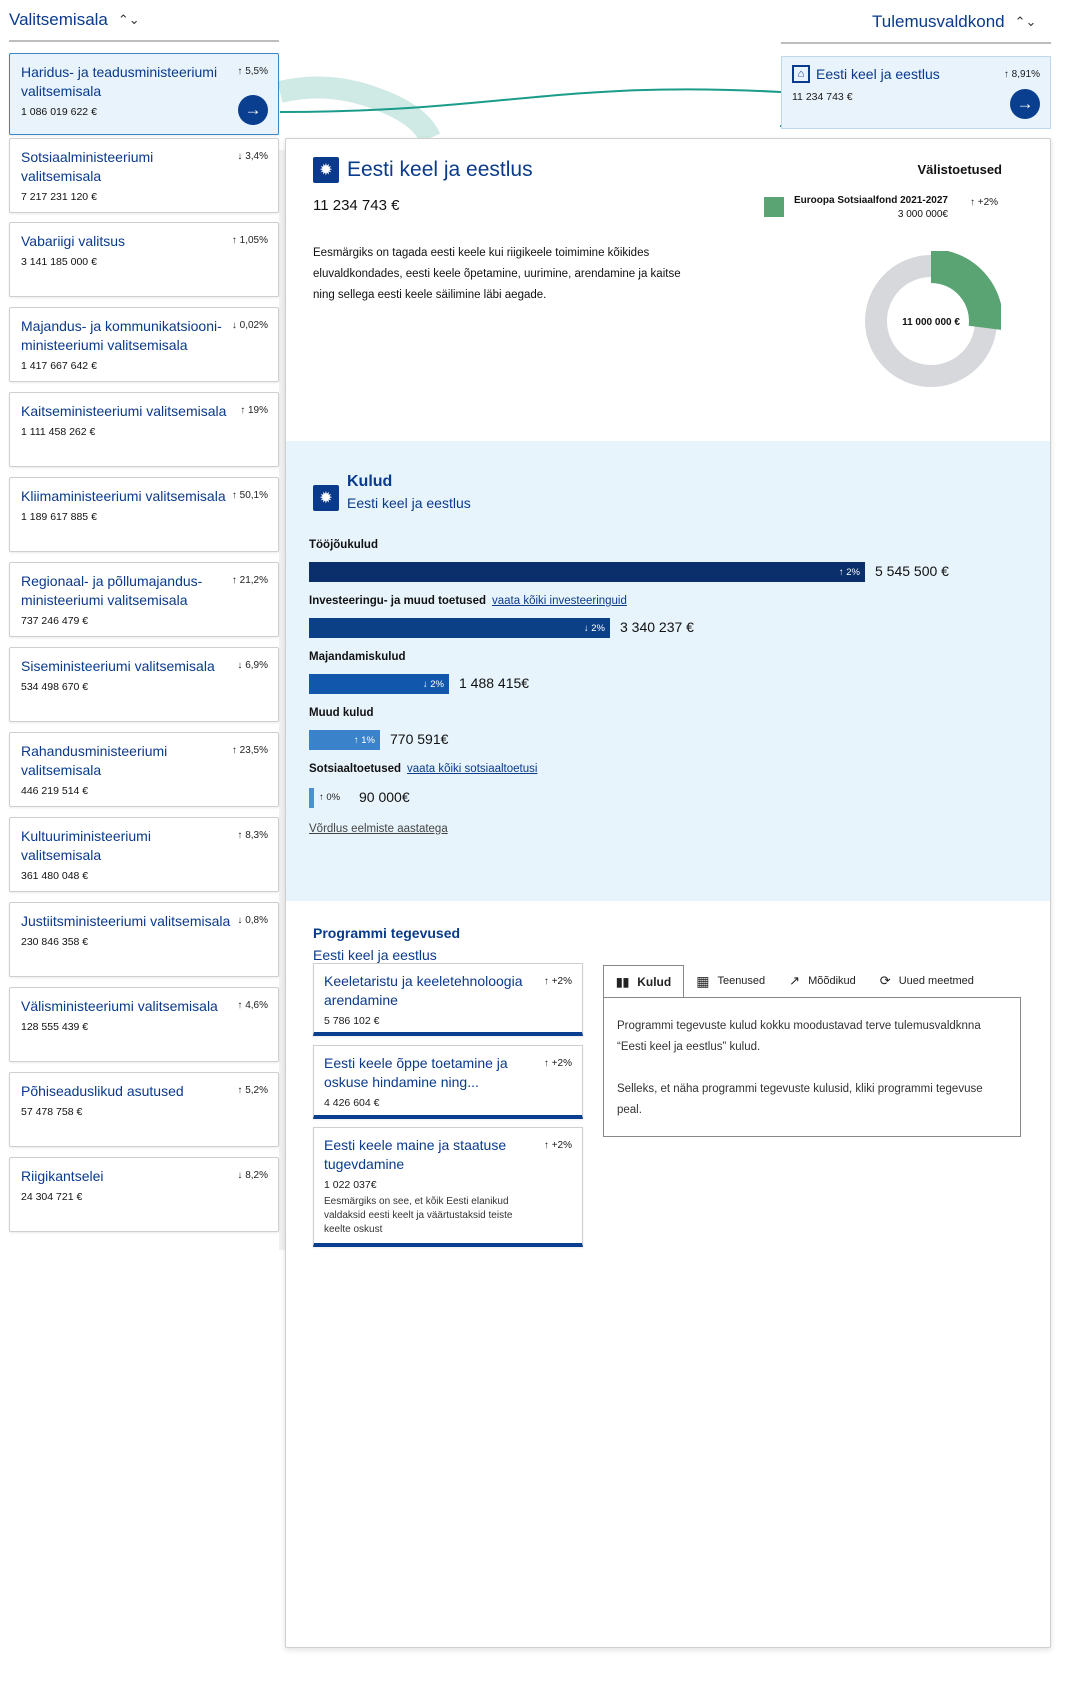 This screenshot has width=1076, height=1700. Describe the element at coordinates (252, 1090) in the screenshot. I see `ministry-change: ↑ 5,2%` at that location.